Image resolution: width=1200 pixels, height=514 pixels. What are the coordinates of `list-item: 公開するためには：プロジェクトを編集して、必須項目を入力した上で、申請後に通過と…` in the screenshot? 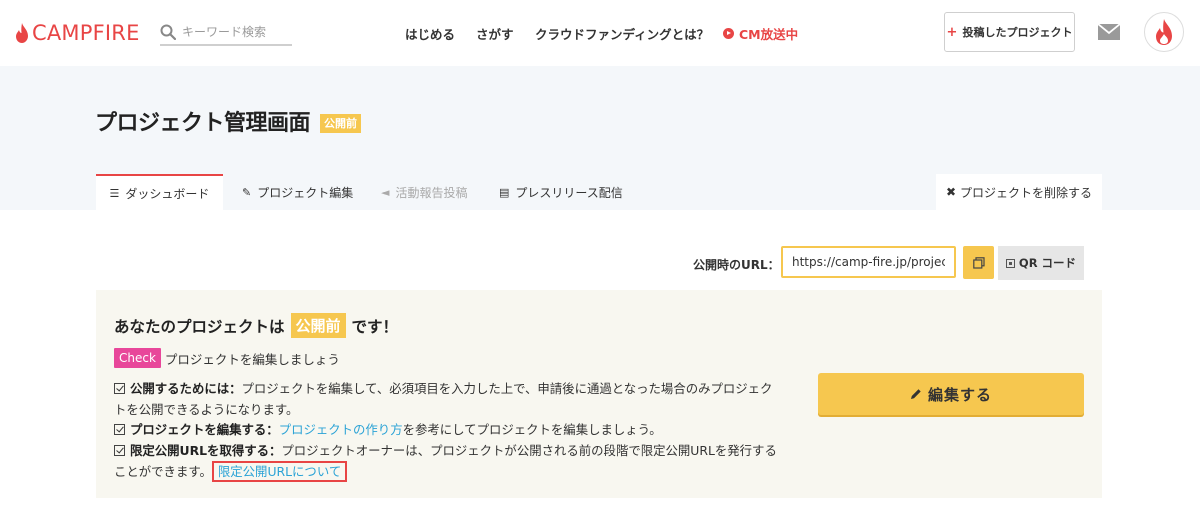 It's located at (446, 399).